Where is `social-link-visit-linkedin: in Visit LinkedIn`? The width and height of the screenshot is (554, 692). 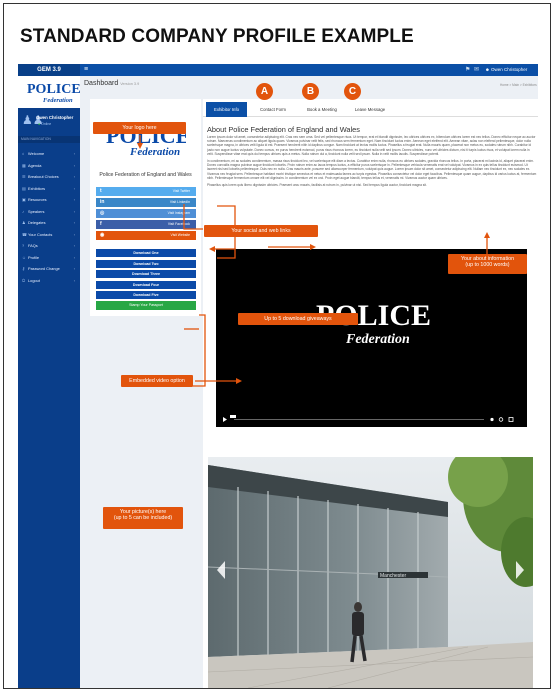
social-link-visit-linkedin: in Visit LinkedIn is located at coordinates (146, 202).